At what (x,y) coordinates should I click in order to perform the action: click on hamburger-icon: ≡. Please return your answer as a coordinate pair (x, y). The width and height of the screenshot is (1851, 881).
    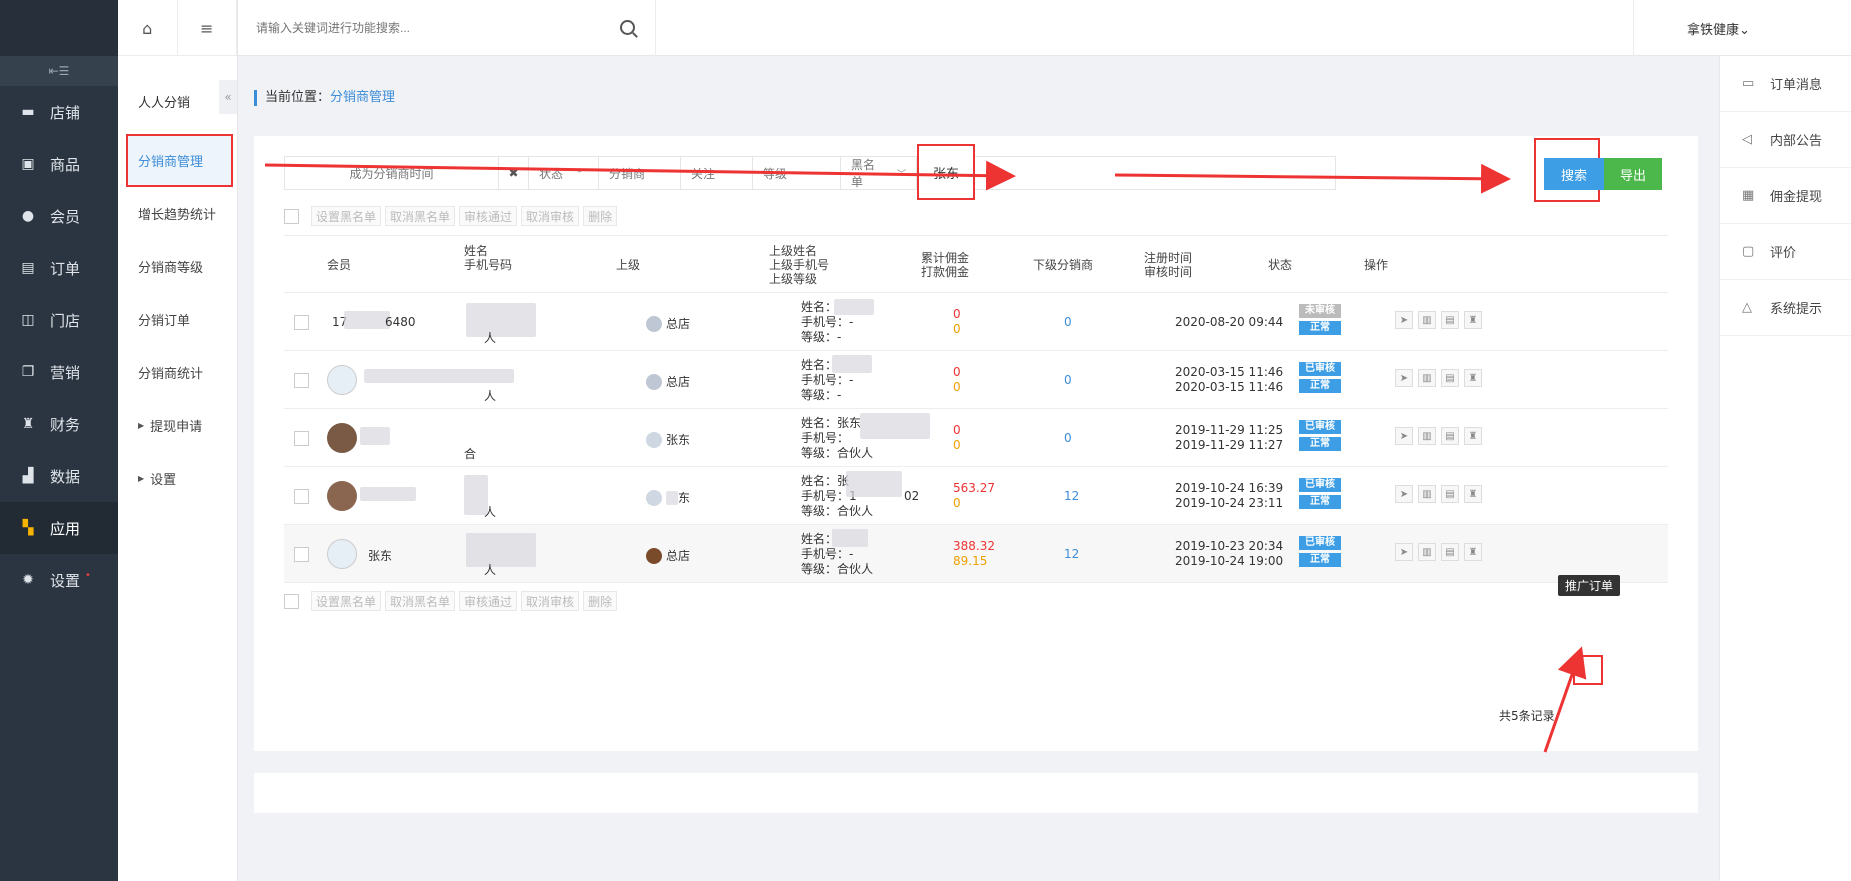
    Looking at the image, I should click on (207, 28).